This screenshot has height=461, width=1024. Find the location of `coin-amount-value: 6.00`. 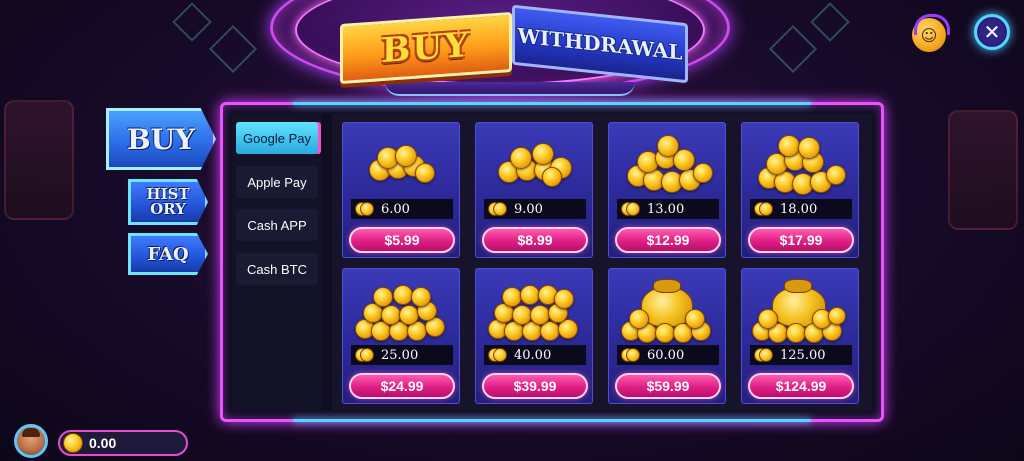

coin-amount-value: 6.00 is located at coordinates (395, 209).